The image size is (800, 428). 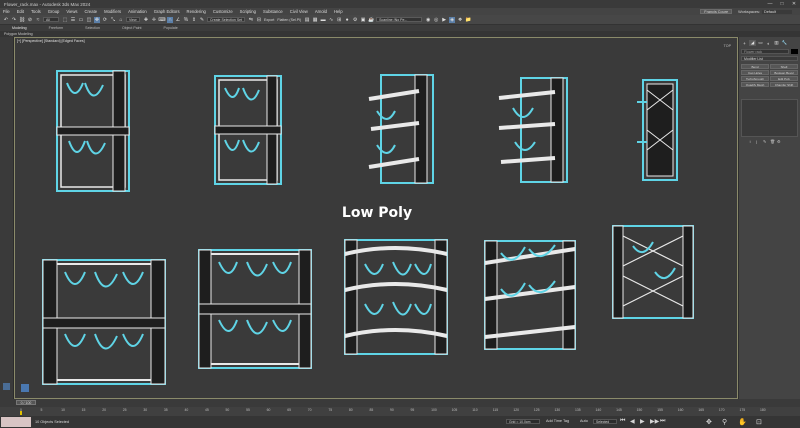 I want to click on select-rotate-icon: ⟳, so click(x=105, y=20).